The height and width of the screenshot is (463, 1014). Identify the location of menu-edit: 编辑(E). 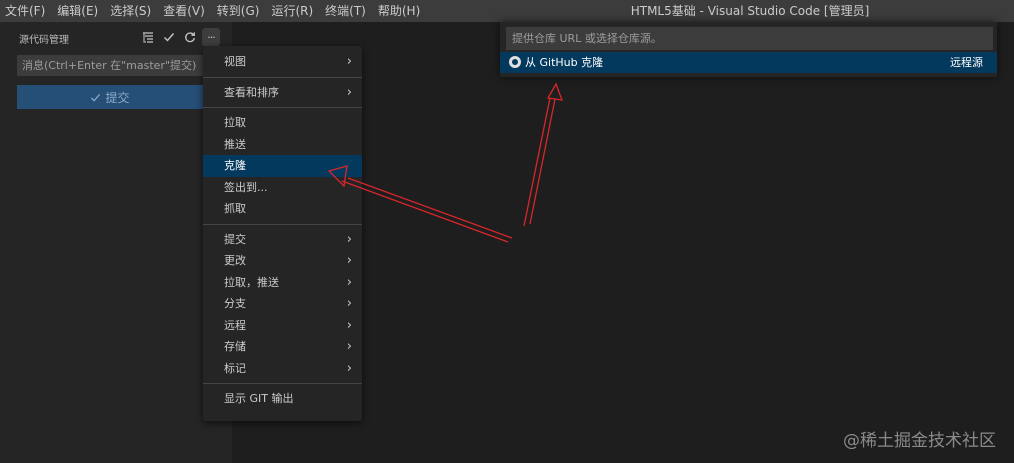
(77, 11).